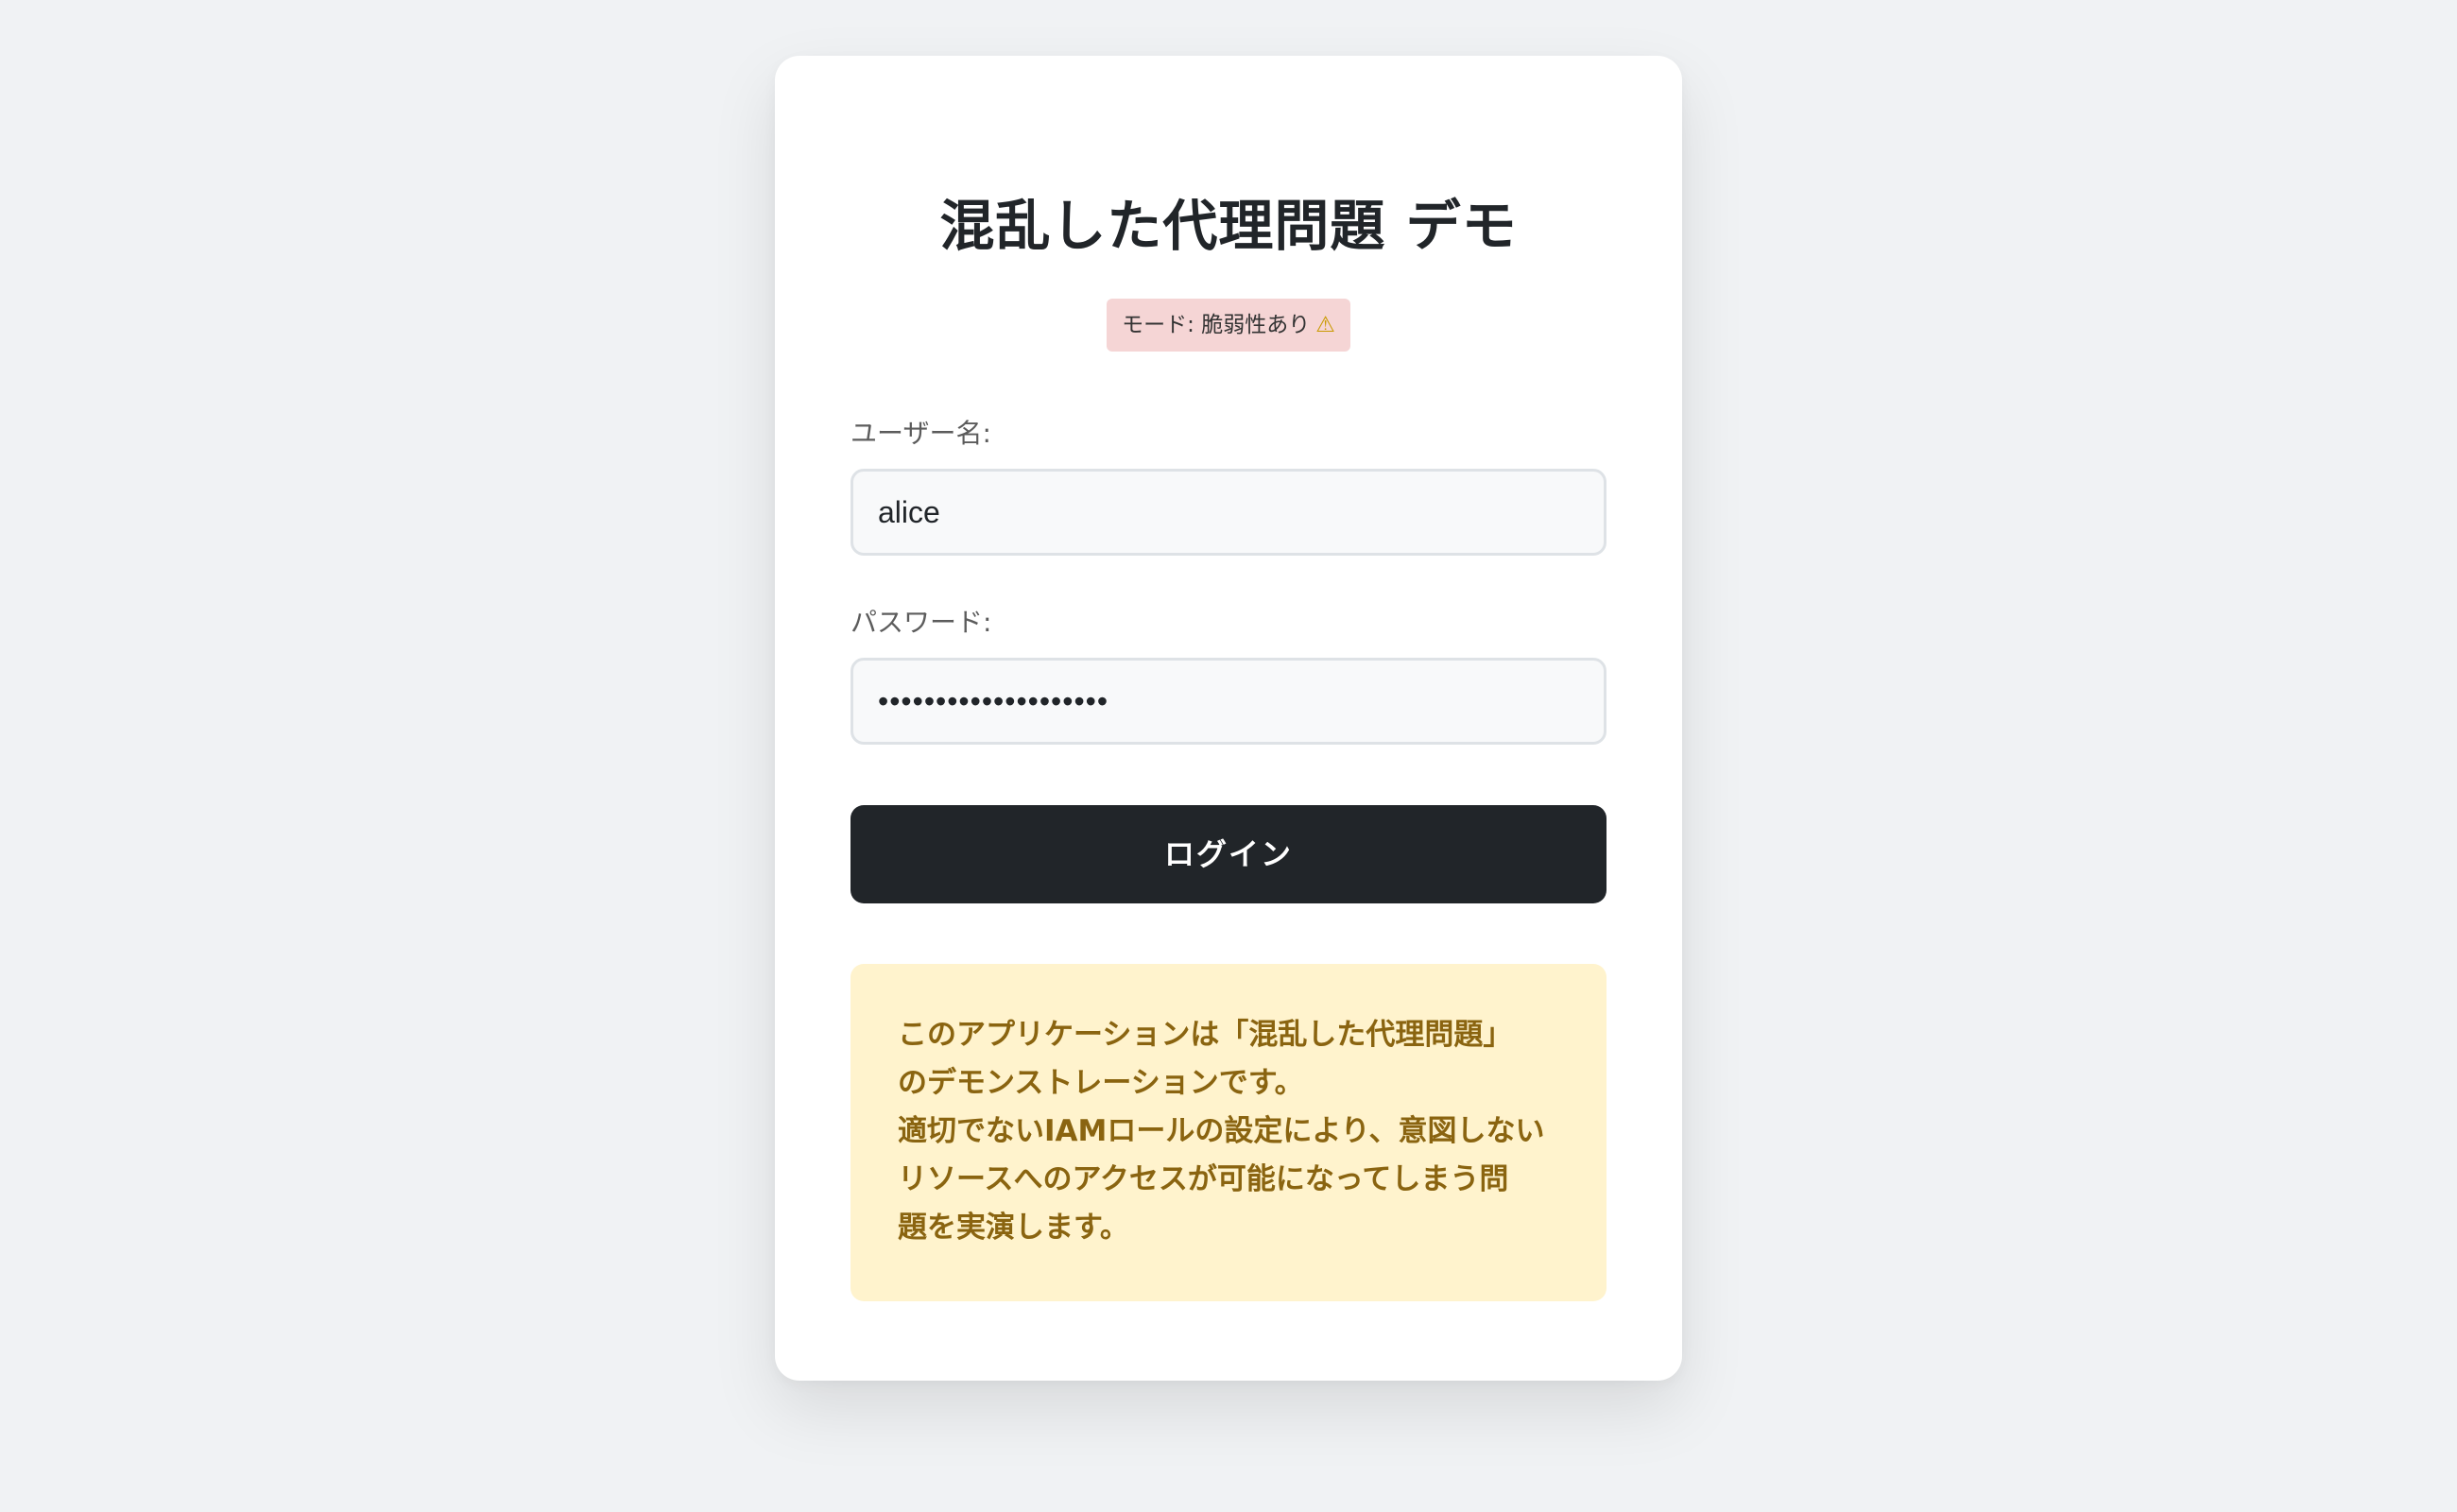  What do you see at coordinates (1228, 701) in the screenshot?
I see `password-input: ••••••••••••••••••••` at bounding box center [1228, 701].